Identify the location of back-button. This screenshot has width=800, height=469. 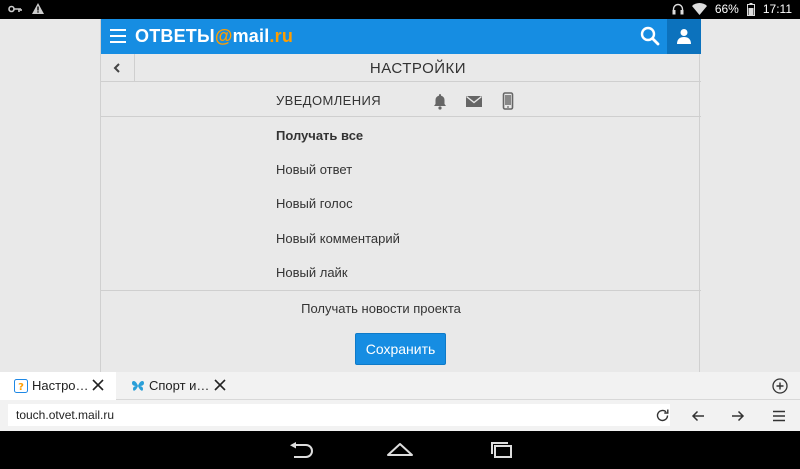
(118, 68).